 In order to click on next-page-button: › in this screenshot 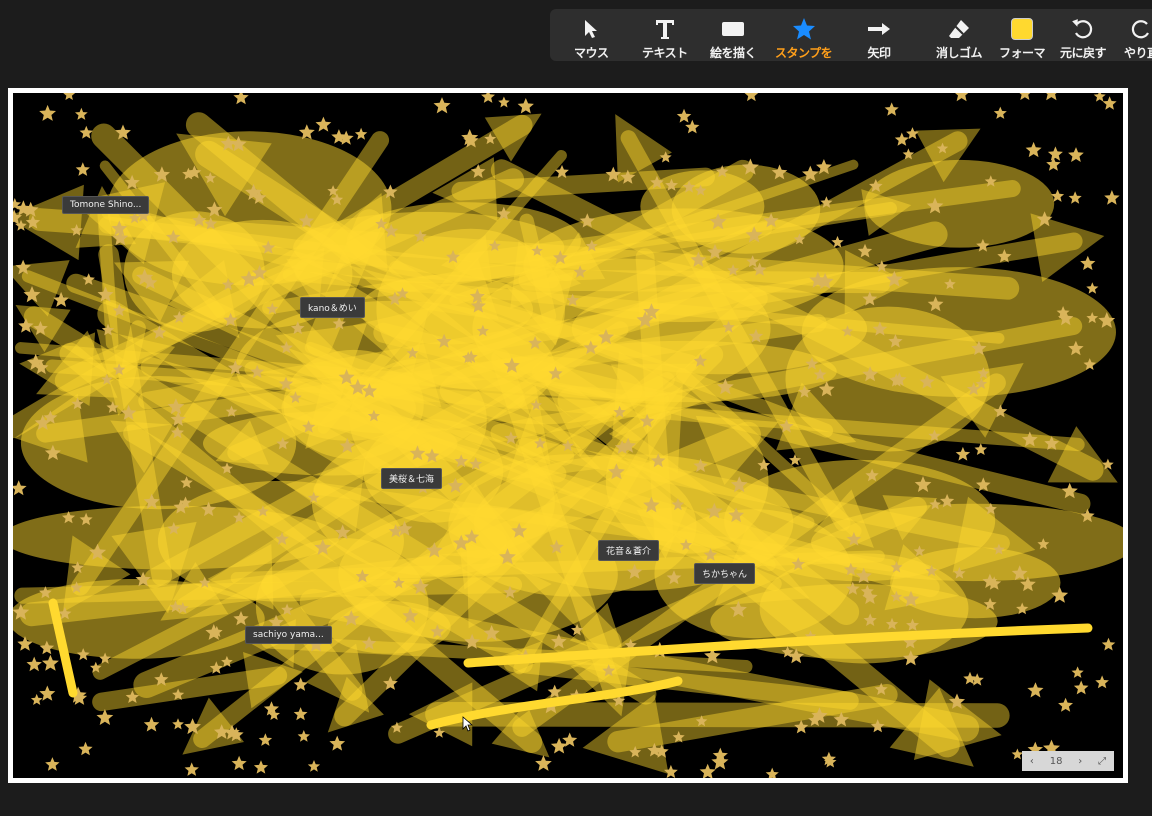, I will do `click(1080, 761)`.